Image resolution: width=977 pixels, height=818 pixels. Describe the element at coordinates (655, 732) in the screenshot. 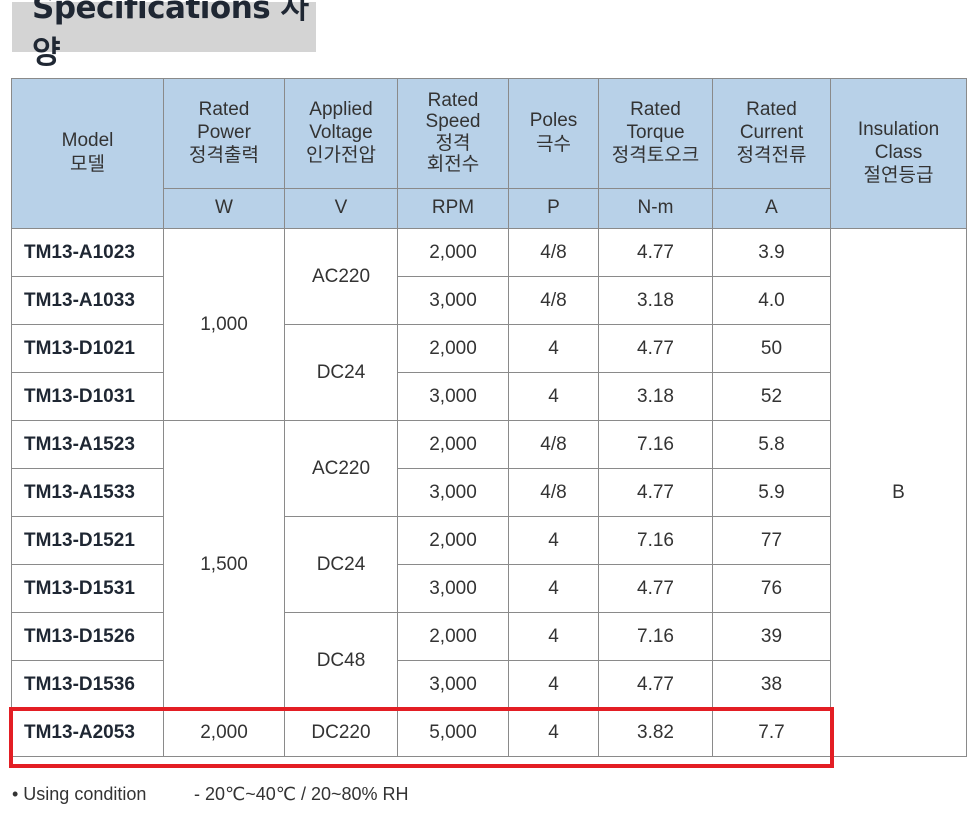

I see `torque-cell: 3.82` at that location.